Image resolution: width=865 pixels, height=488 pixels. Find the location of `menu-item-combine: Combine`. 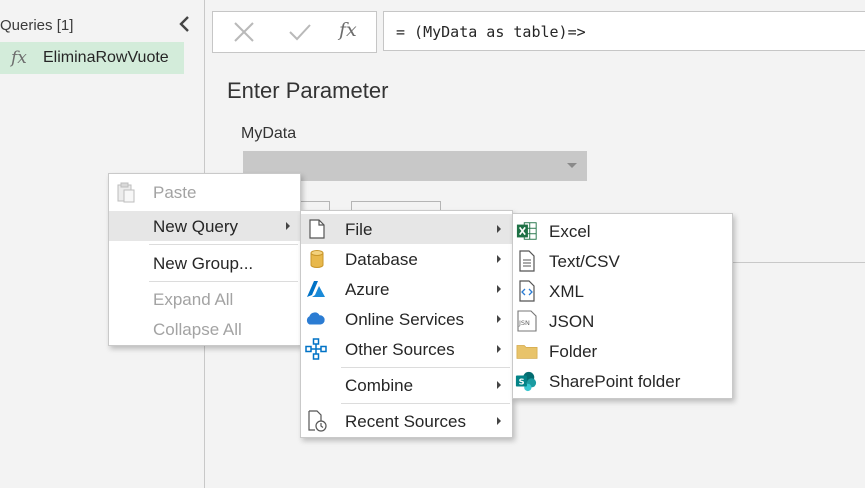

menu-item-combine: Combine is located at coordinates (406, 385).